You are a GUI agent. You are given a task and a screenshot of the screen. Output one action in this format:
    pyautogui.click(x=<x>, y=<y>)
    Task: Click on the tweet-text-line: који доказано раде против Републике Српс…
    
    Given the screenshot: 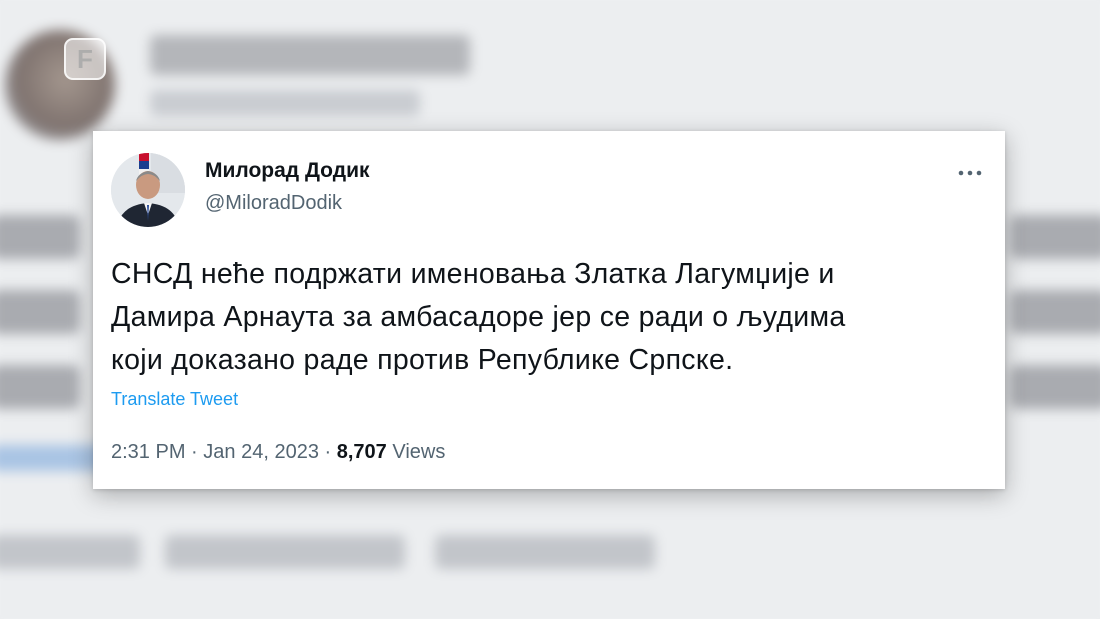 What is the action you would take?
    pyautogui.click(x=422, y=360)
    